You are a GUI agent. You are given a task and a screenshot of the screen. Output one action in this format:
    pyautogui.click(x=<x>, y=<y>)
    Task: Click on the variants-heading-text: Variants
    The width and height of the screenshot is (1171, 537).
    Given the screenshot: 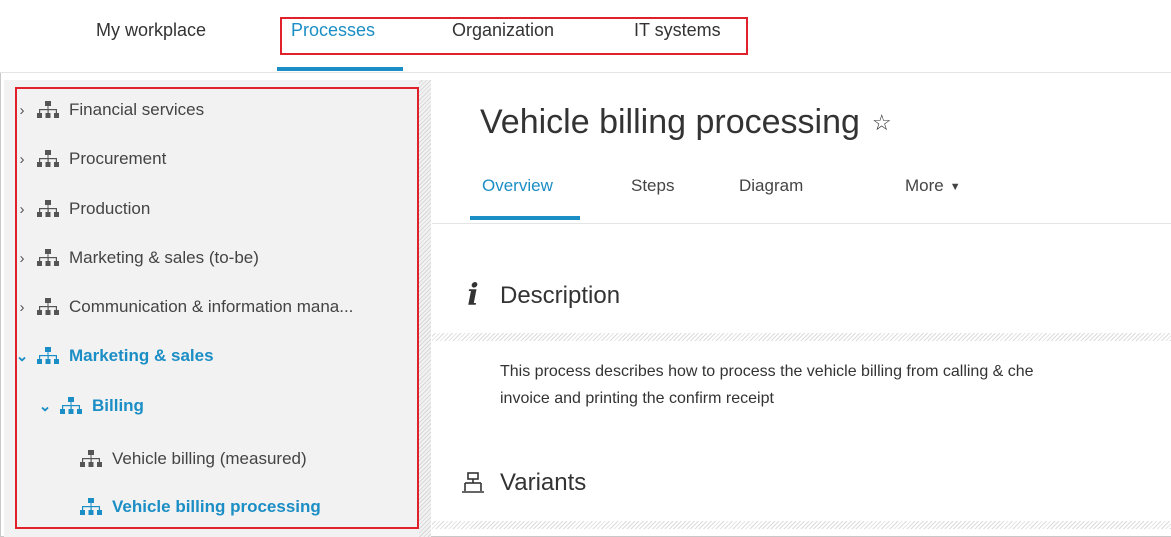 What is the action you would take?
    pyautogui.click(x=543, y=482)
    